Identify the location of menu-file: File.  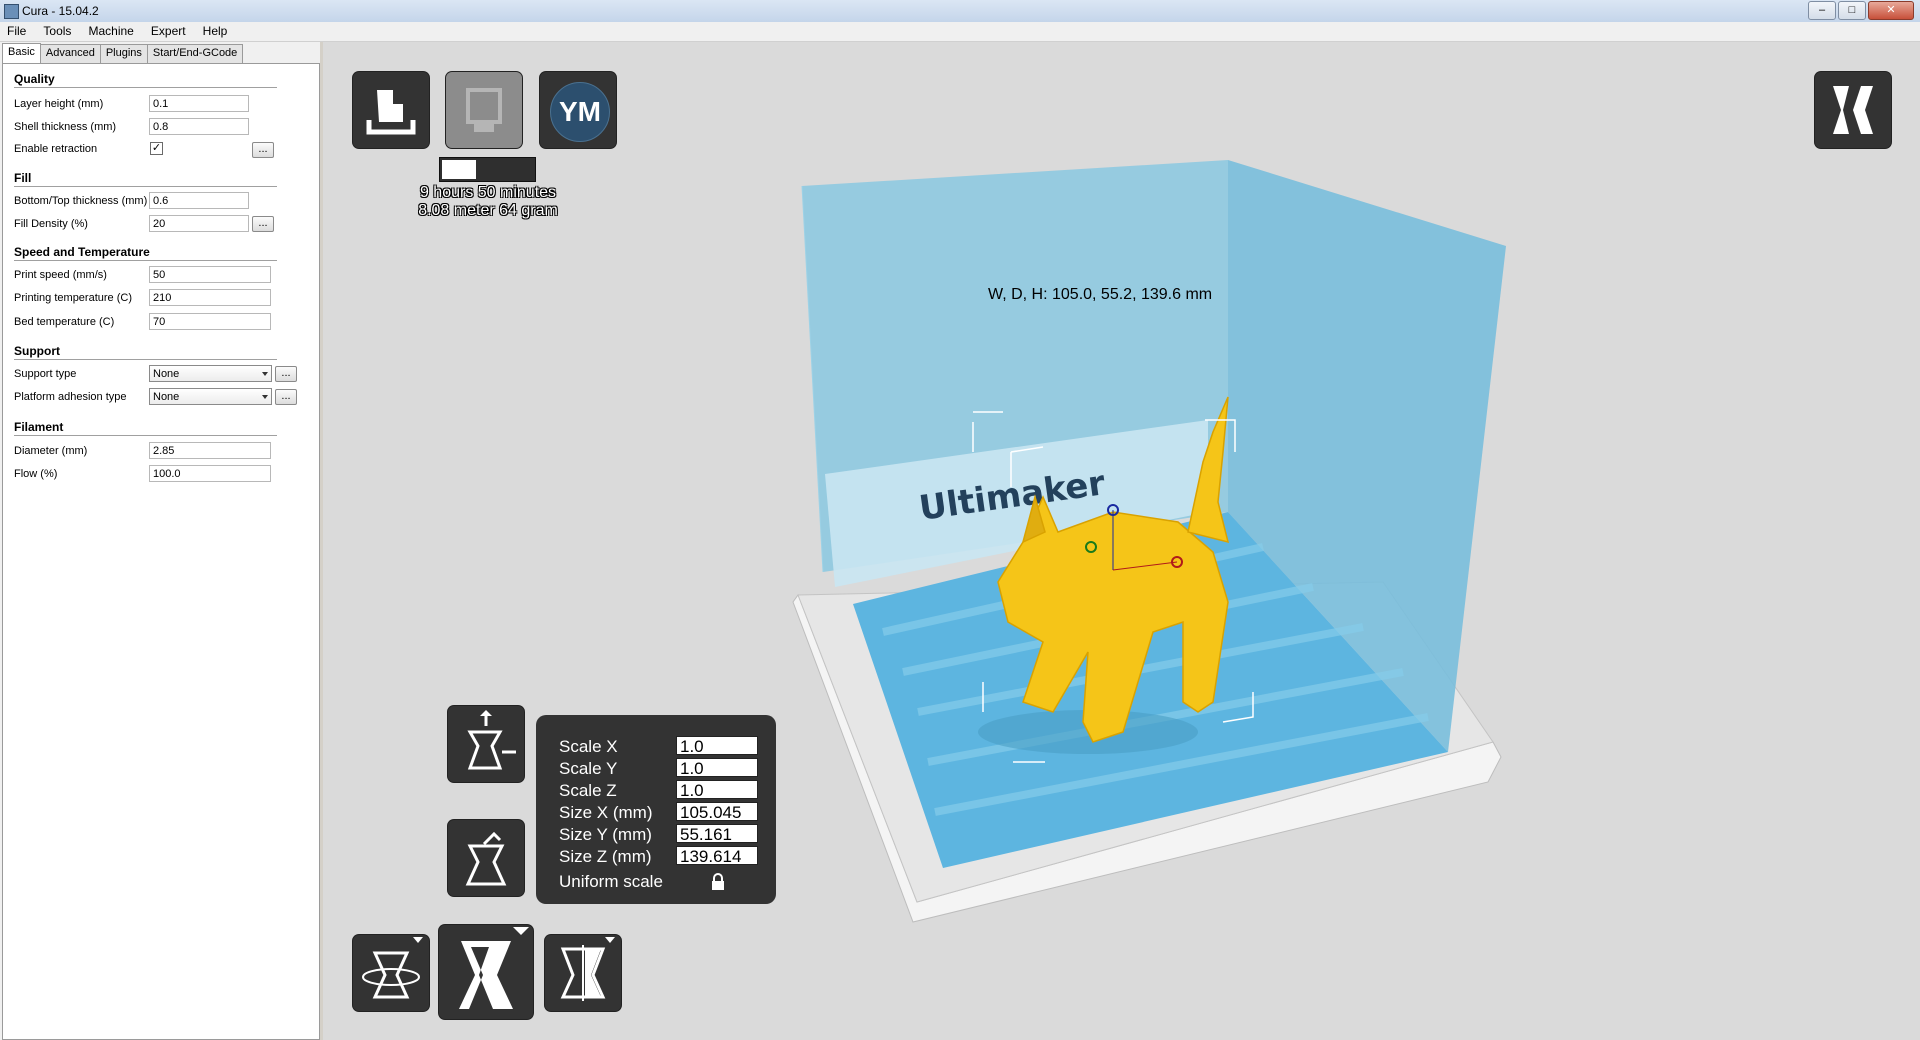
(16, 31).